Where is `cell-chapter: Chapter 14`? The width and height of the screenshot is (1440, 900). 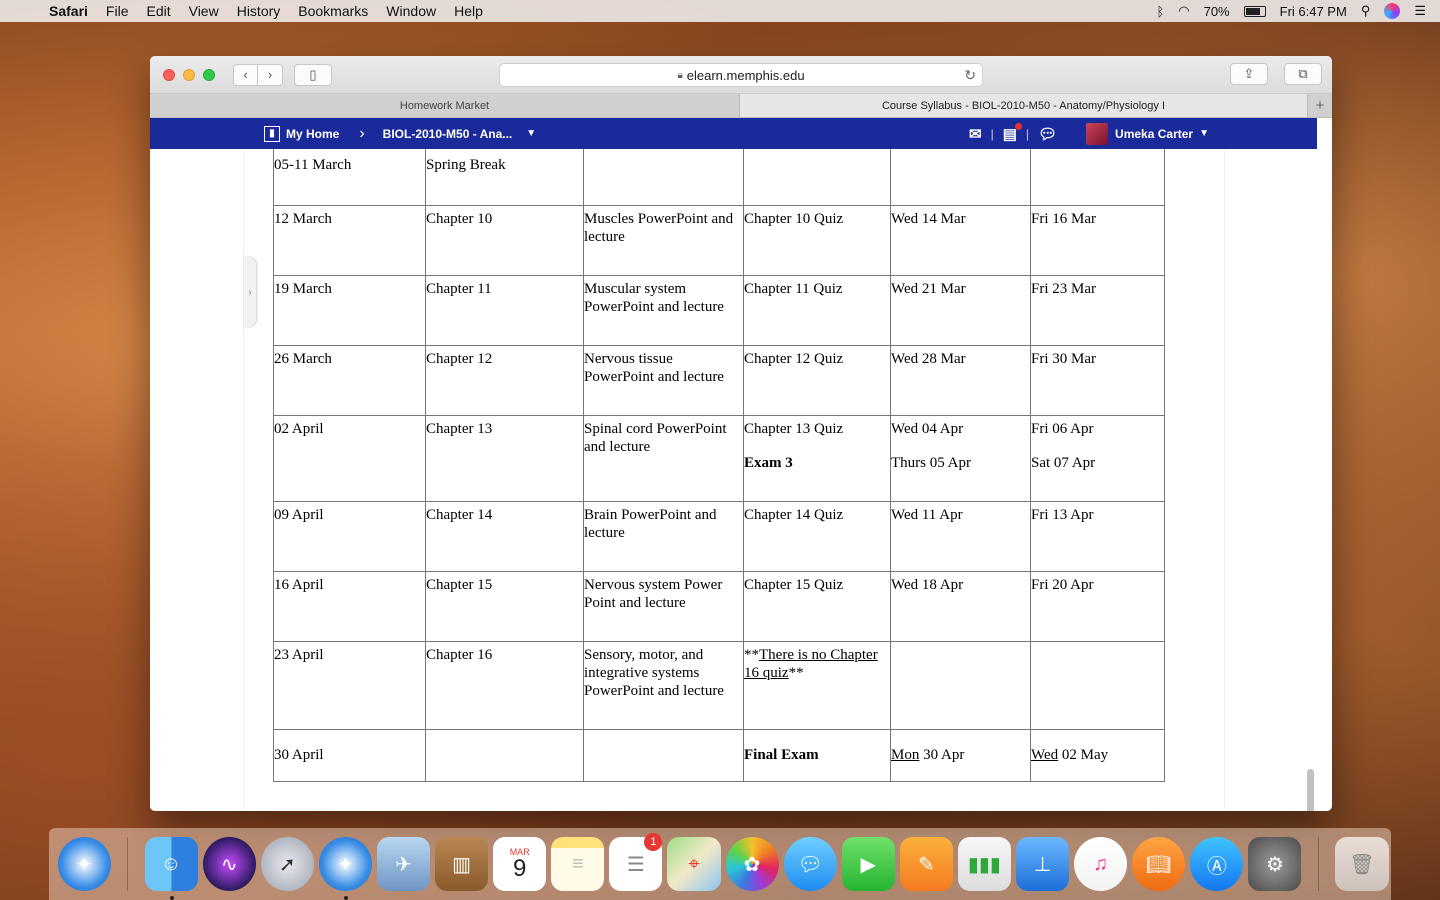
cell-chapter: Chapter 14 is located at coordinates (504, 536).